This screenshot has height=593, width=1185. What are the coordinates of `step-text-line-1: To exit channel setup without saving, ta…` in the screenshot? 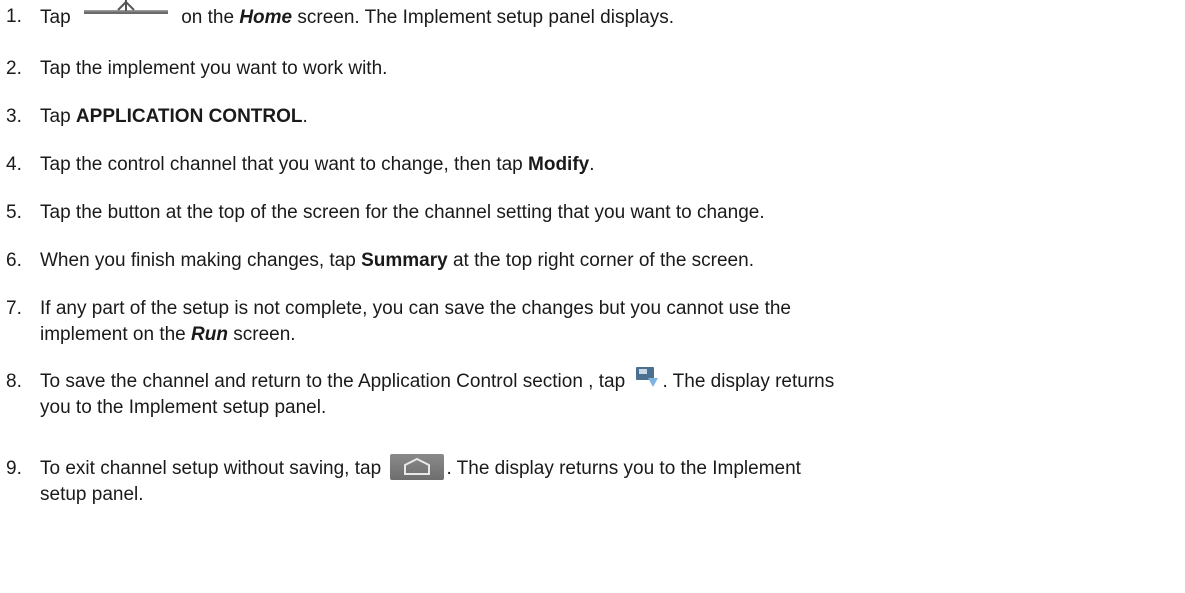 It's located at (610, 468).